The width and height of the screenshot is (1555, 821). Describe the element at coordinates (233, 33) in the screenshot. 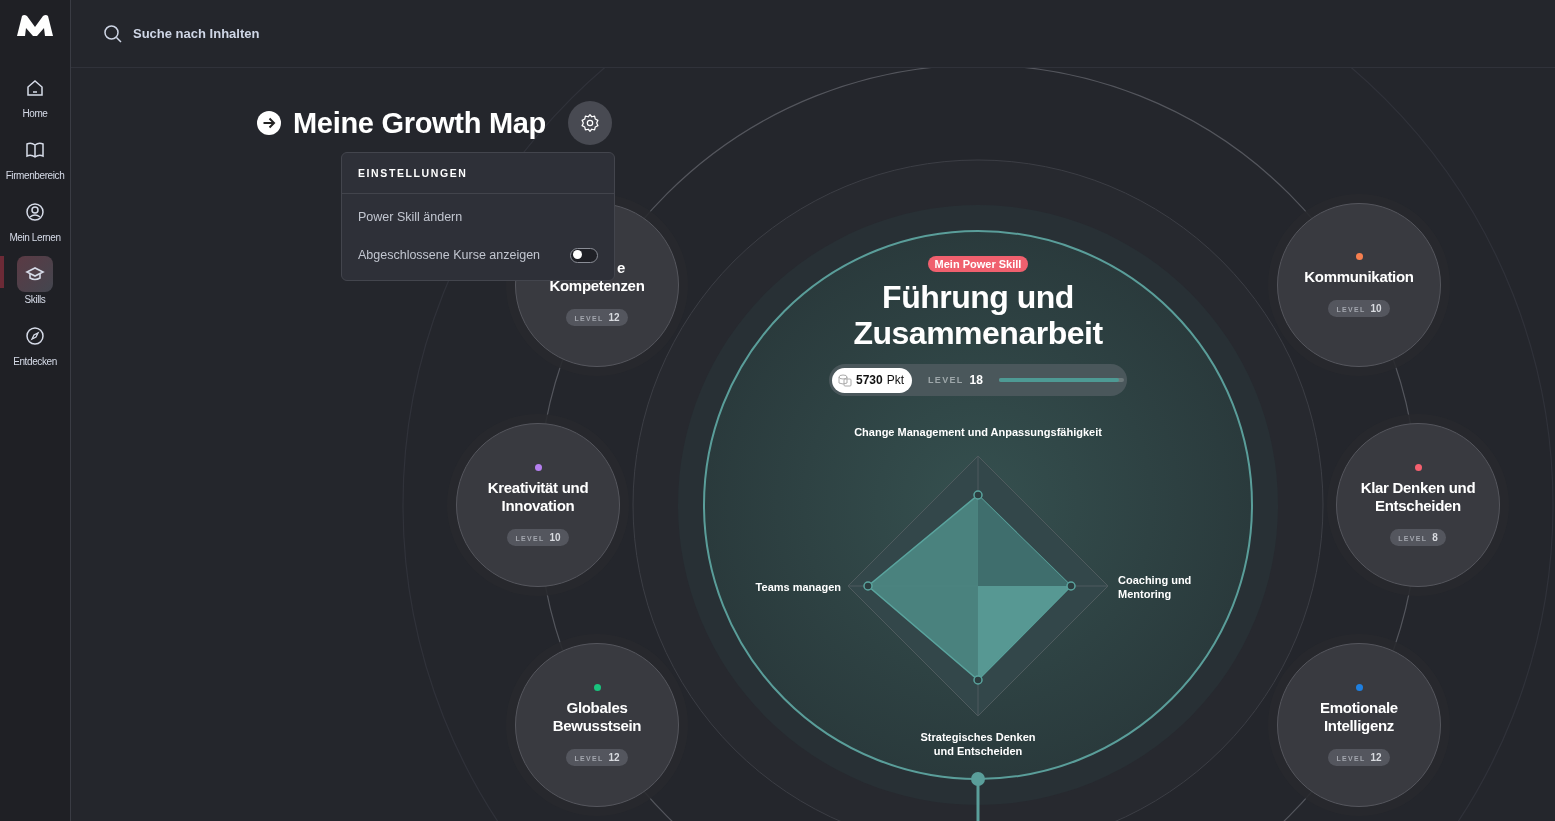

I see `search-field: Suche nach Inhalten` at that location.